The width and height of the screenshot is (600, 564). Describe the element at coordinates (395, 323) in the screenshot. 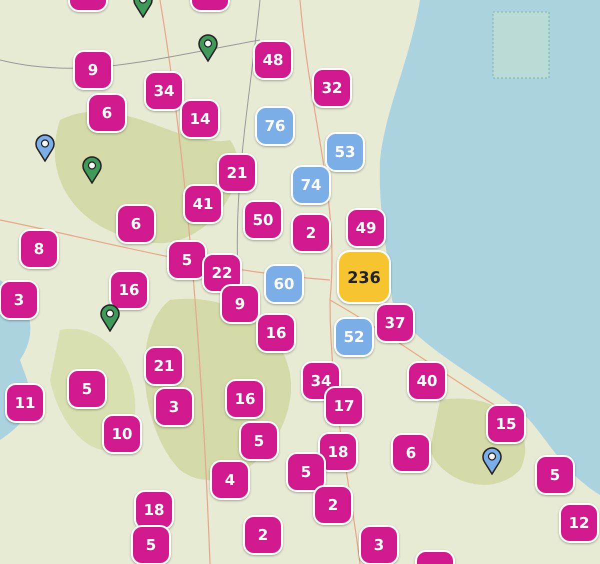

I see `cluster-marker: 37` at that location.